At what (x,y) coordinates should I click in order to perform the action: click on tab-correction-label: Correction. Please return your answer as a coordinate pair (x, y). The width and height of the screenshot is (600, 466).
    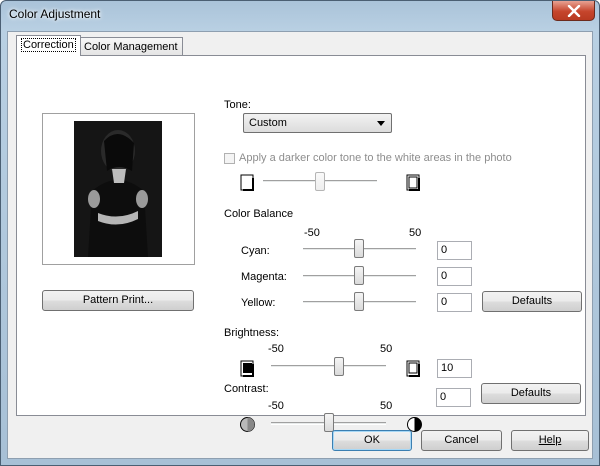
    Looking at the image, I should click on (48, 45).